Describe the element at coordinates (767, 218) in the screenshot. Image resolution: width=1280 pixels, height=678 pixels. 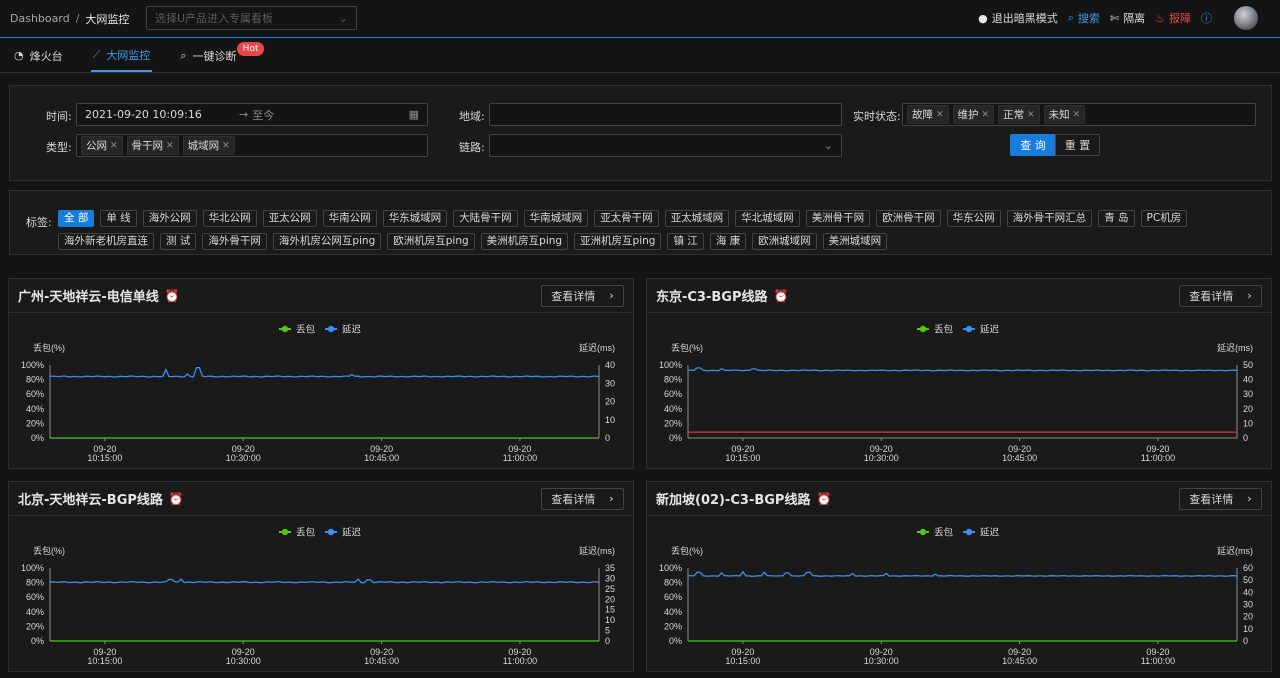
I see `tag-item: 华北城域网` at that location.